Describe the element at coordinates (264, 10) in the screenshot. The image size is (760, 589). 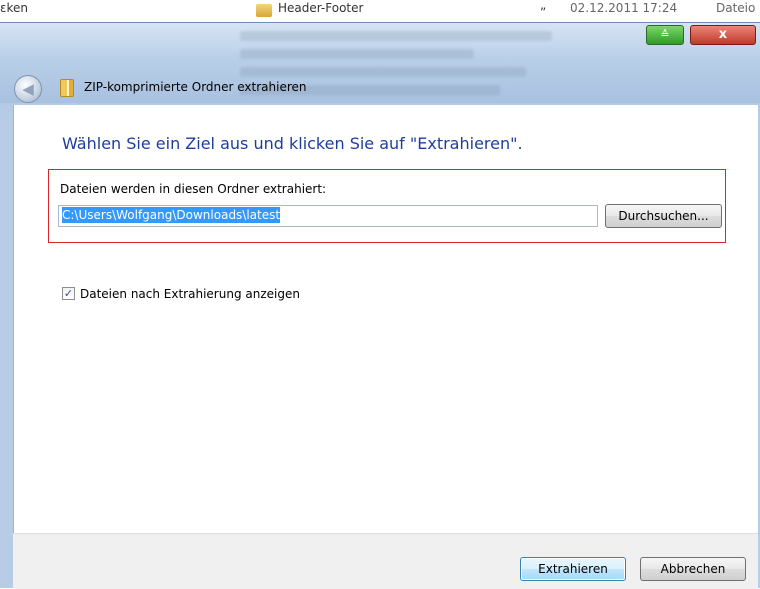
I see `bg-folder-icon` at that location.